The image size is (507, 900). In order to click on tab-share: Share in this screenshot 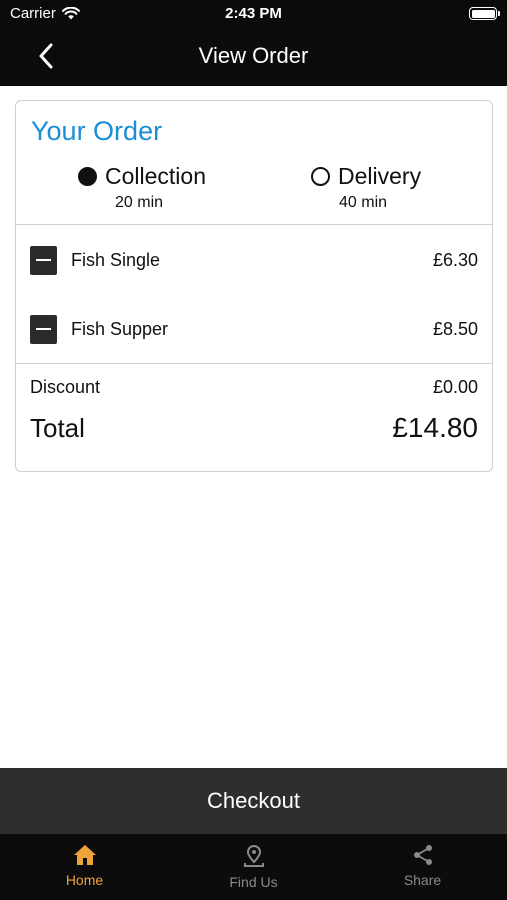, I will do `click(422, 867)`.